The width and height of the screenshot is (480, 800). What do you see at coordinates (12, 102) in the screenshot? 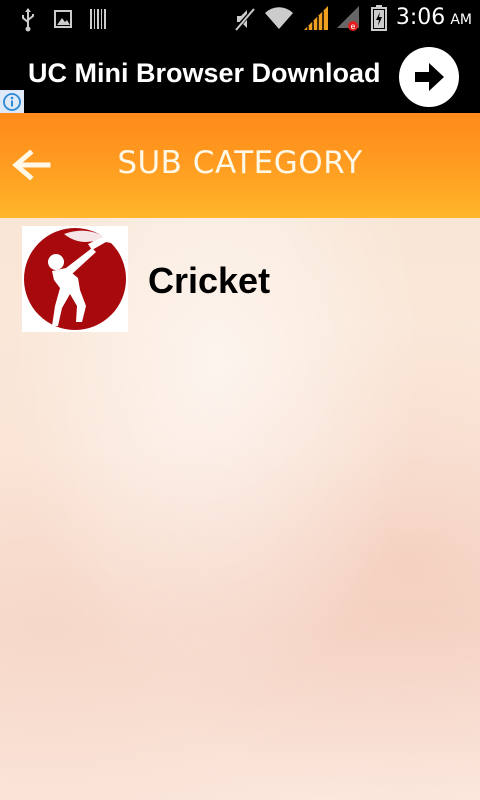
I see `info-icon` at bounding box center [12, 102].